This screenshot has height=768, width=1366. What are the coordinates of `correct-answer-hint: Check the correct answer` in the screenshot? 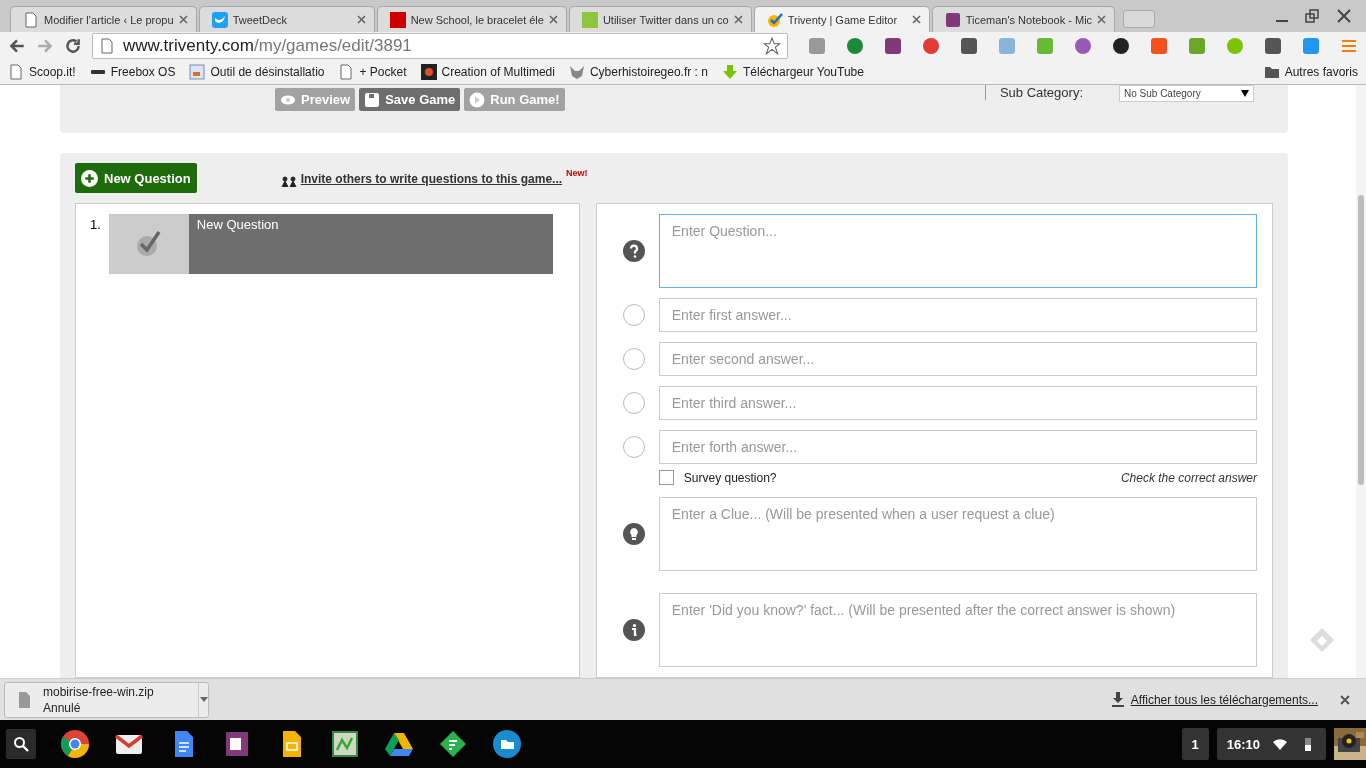 It's located at (1188, 477).